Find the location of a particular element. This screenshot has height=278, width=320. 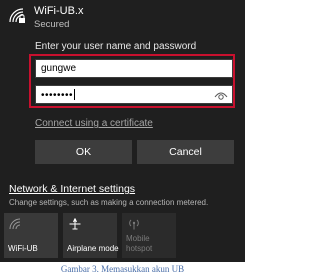

quick-action-label: Mobile hotspot is located at coordinates (139, 244).